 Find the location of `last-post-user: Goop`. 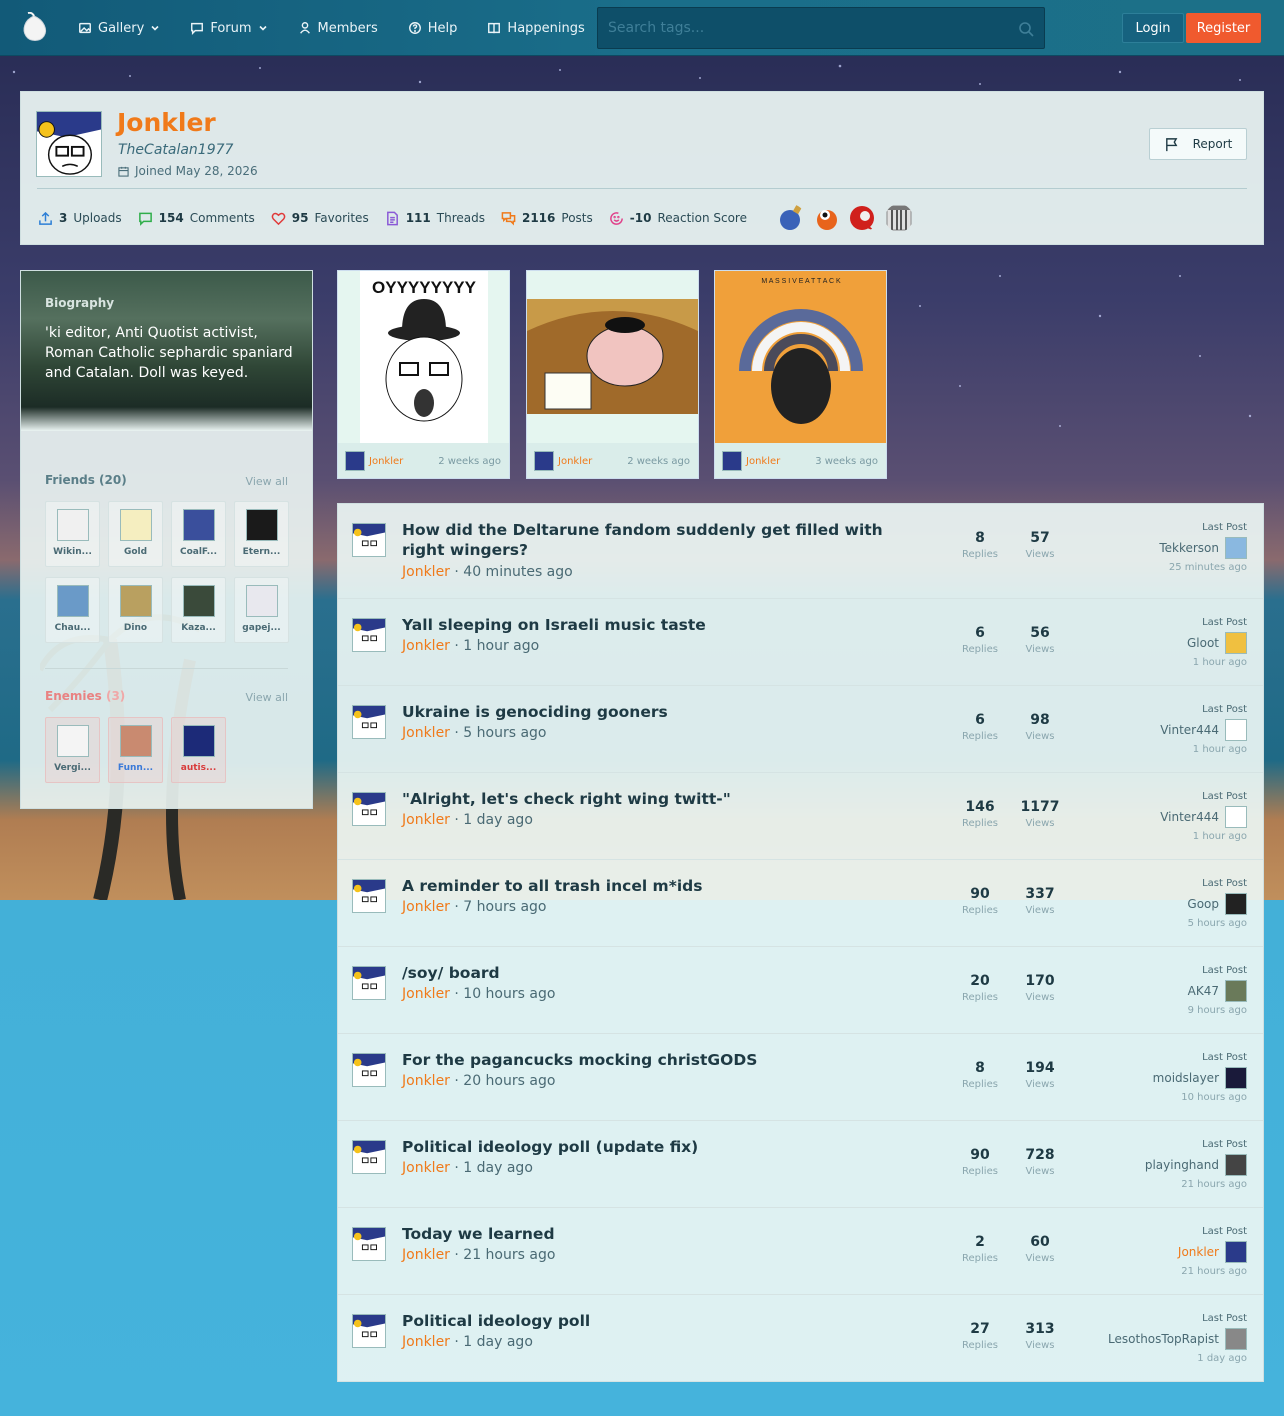

last-post-user: Goop is located at coordinates (1203, 904).